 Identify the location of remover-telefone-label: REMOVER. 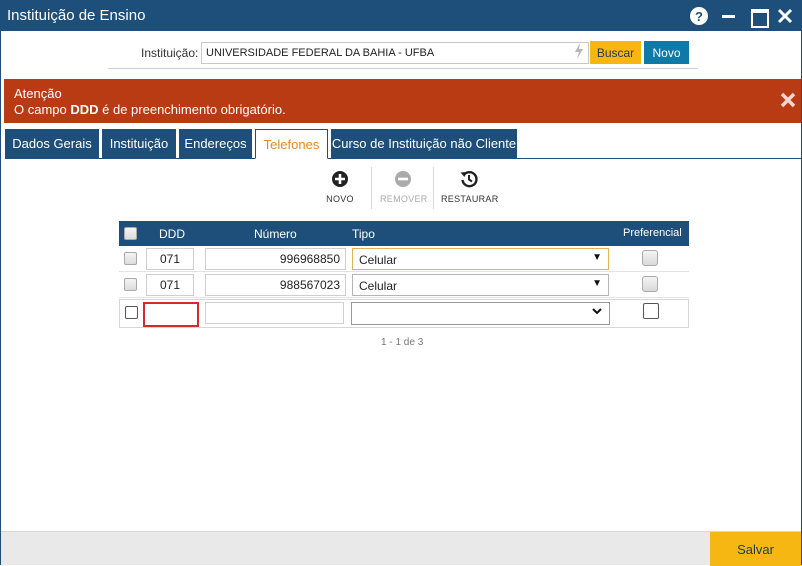
(404, 199).